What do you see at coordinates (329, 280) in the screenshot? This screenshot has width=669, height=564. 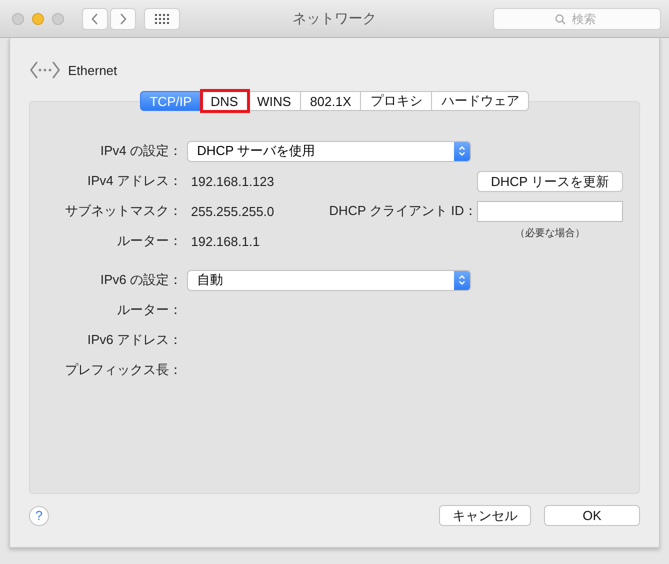 I see `popup-button: 自動` at bounding box center [329, 280].